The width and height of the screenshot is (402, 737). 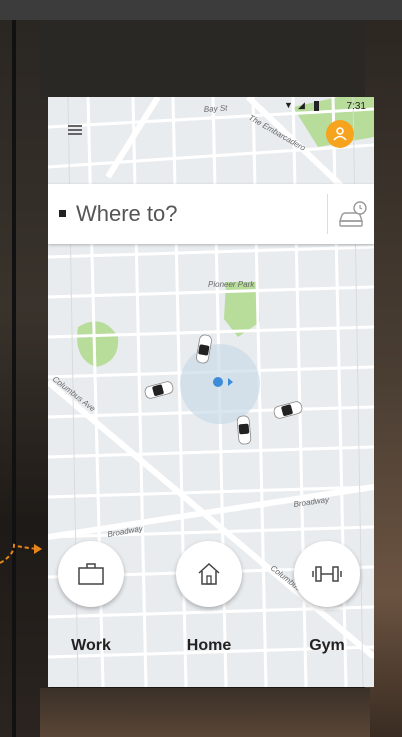 I want to click on background-left, so click(x=25, y=378).